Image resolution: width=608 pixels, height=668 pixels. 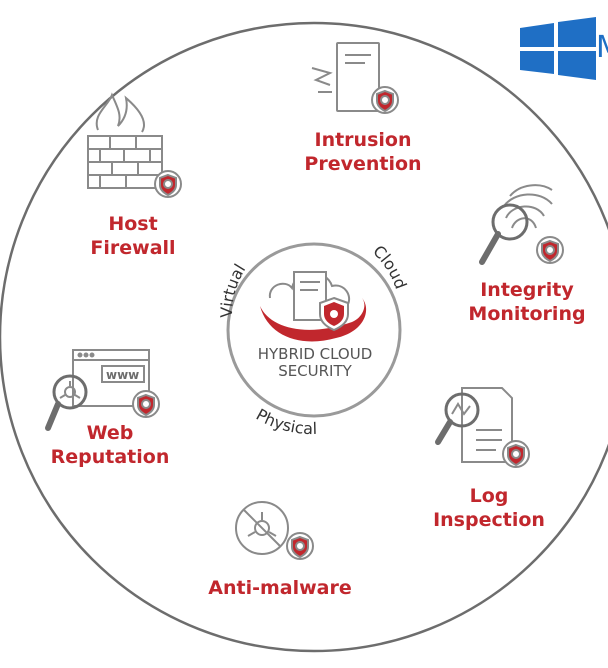 I want to click on windows-logo-icon, so click(x=558, y=48).